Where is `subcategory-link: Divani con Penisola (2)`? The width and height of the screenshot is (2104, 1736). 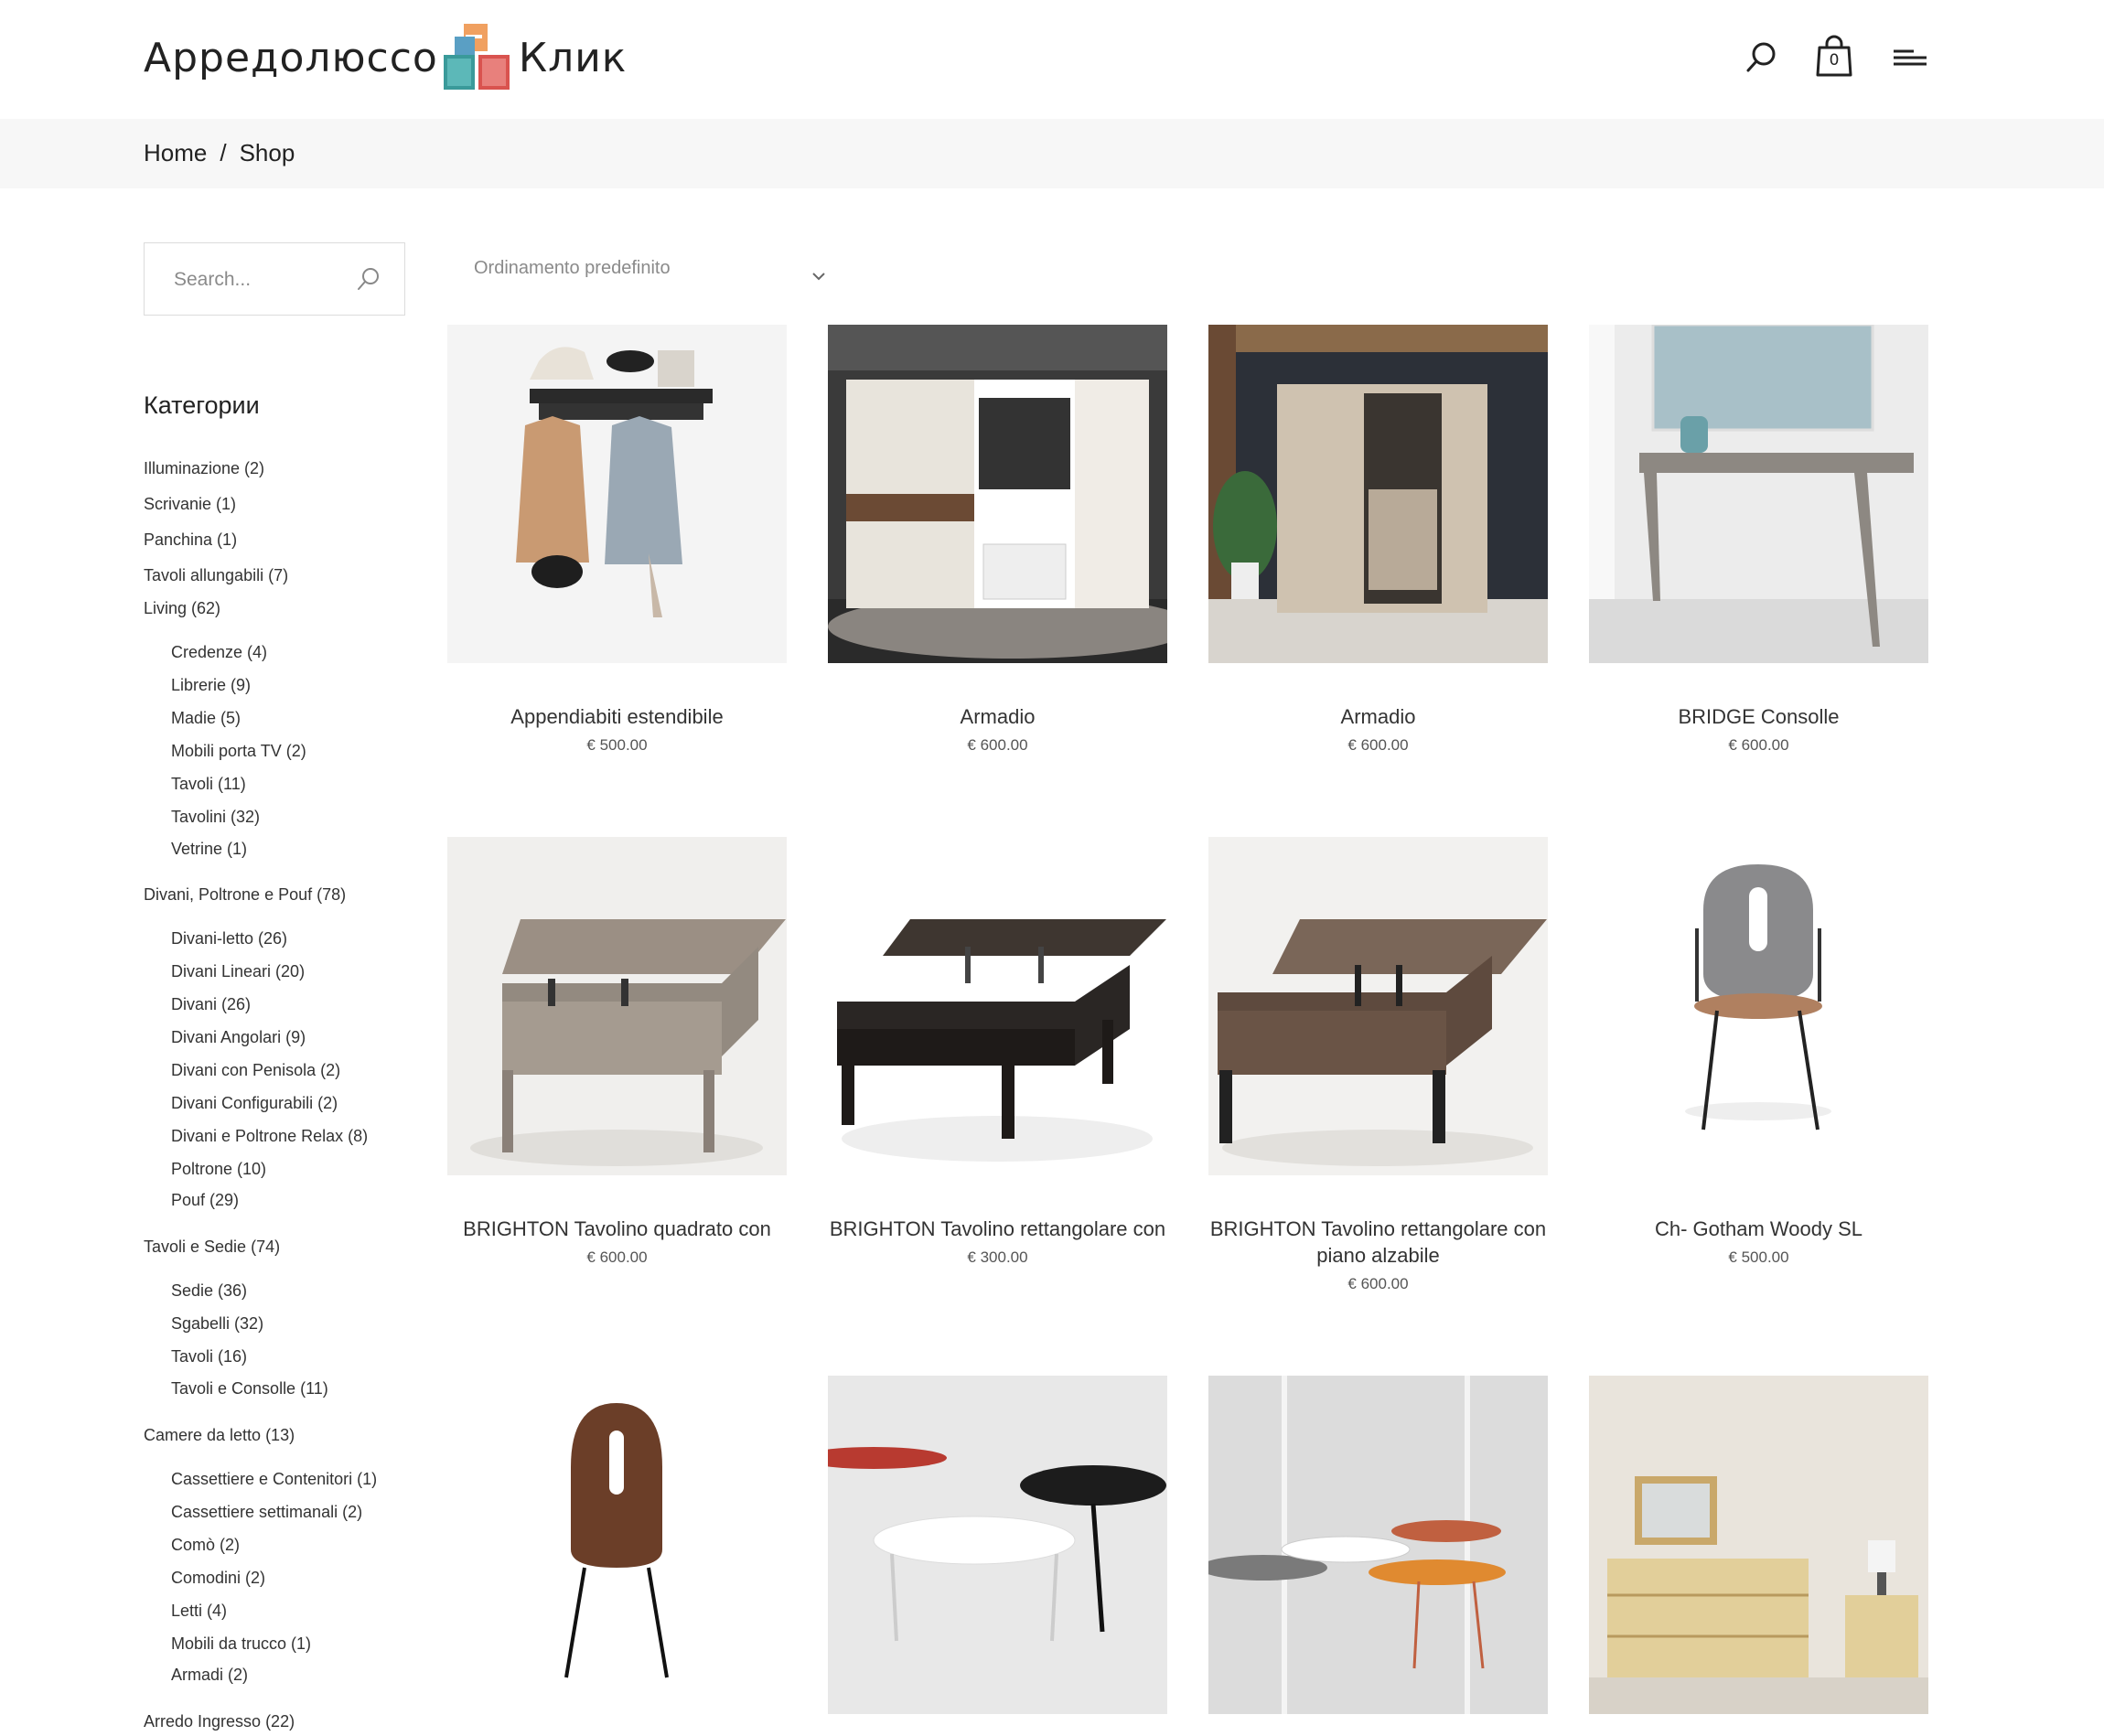 subcategory-link: Divani con Penisola (2) is located at coordinates (255, 1071).